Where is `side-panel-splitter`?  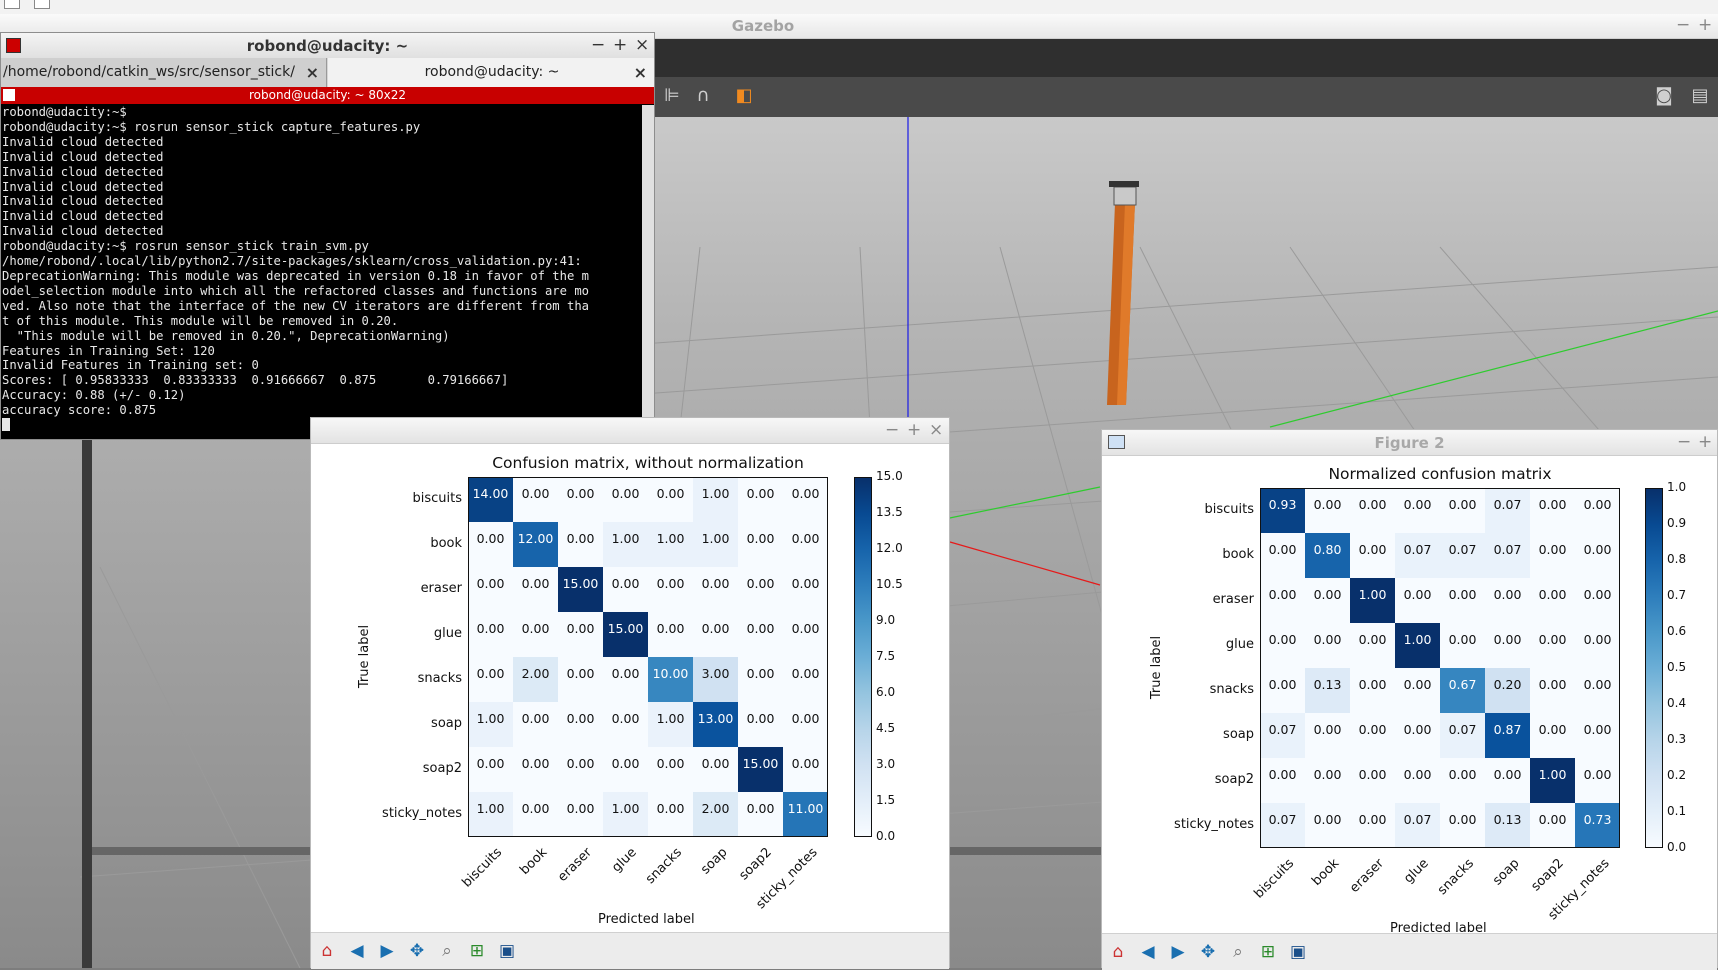
side-panel-splitter is located at coordinates (87, 684).